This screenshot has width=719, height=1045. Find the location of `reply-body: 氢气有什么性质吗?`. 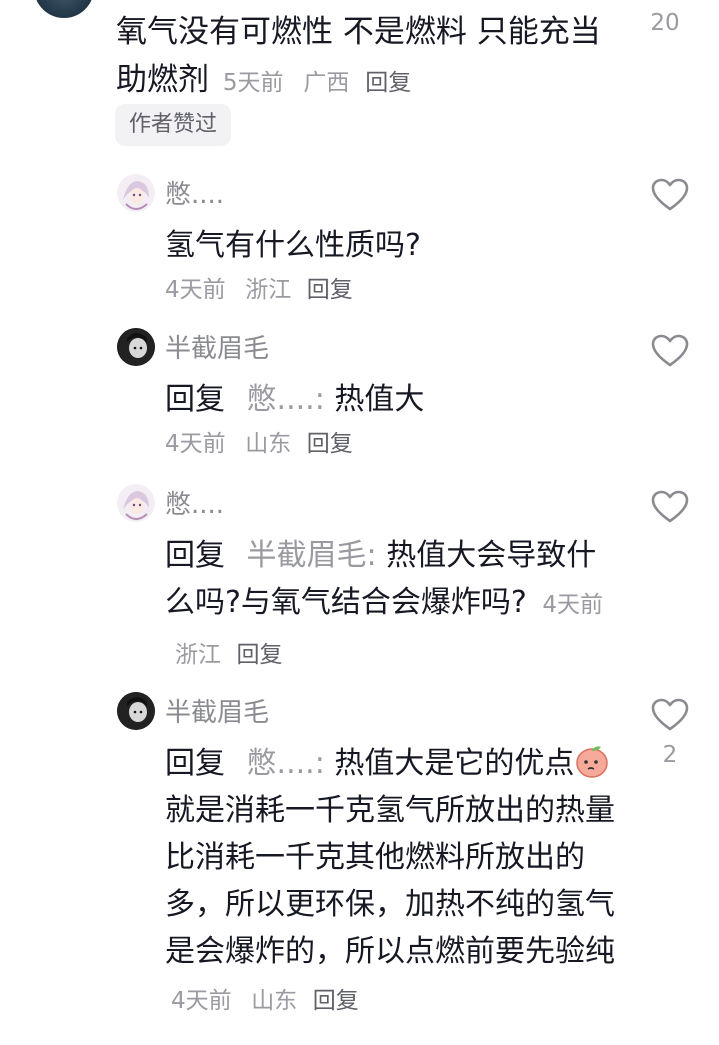

reply-body: 氢气有什么性质吗? is located at coordinates (293, 245).